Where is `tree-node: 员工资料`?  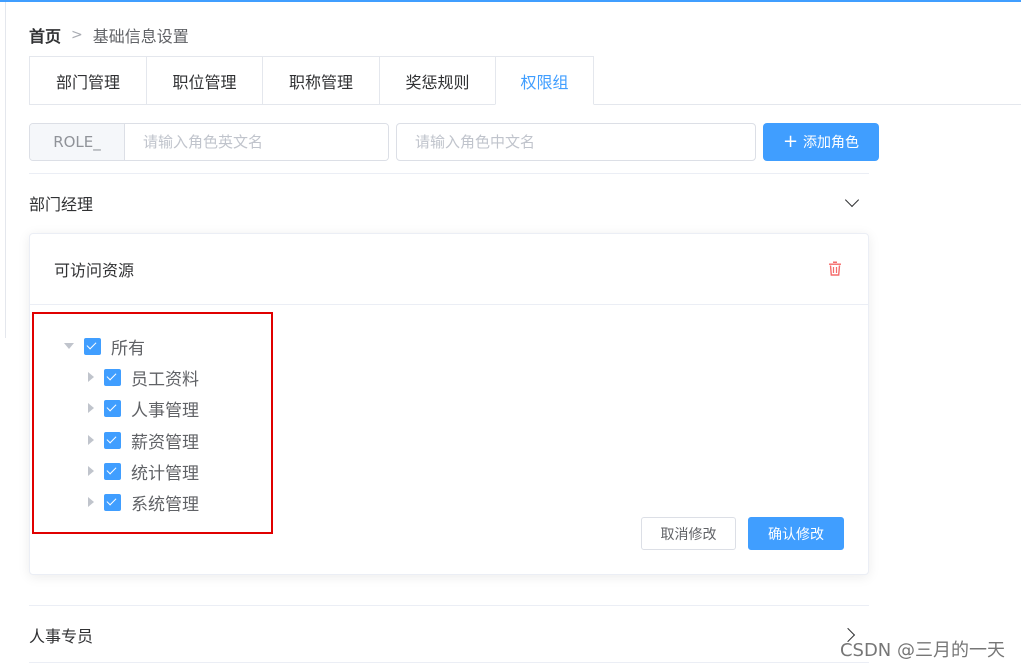
tree-node: 员工资料 is located at coordinates (143, 377).